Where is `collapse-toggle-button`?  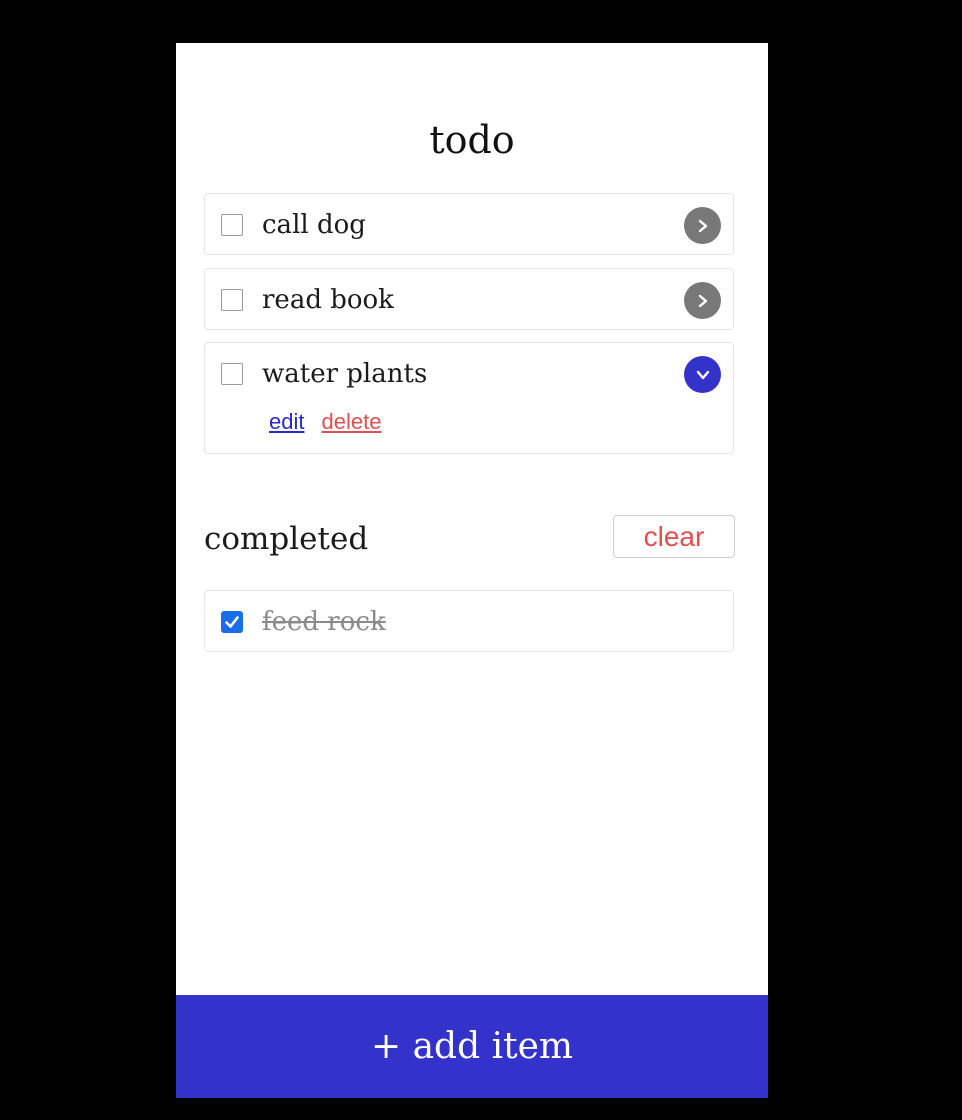
collapse-toggle-button is located at coordinates (702, 374).